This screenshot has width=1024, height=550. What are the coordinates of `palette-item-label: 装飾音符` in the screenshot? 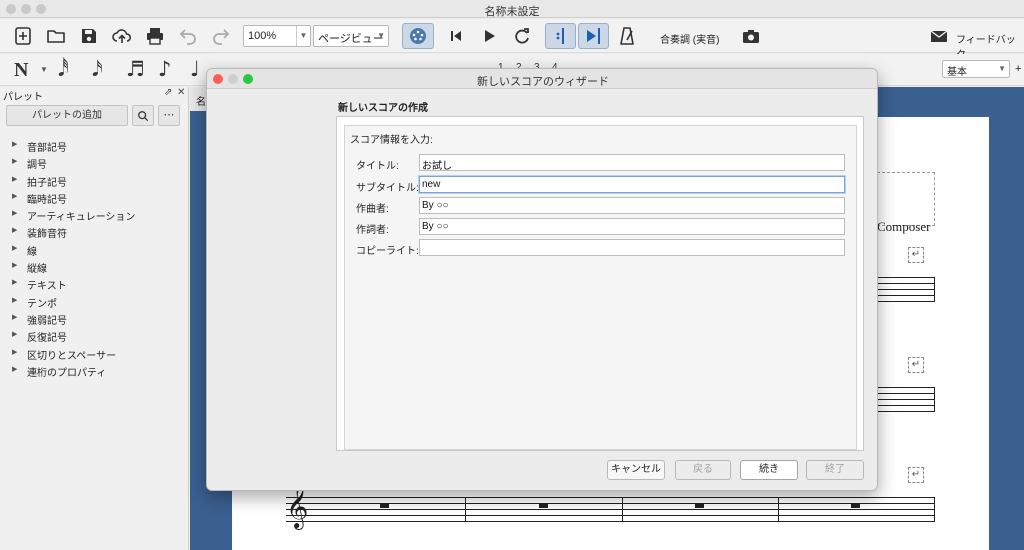 It's located at (47, 235).